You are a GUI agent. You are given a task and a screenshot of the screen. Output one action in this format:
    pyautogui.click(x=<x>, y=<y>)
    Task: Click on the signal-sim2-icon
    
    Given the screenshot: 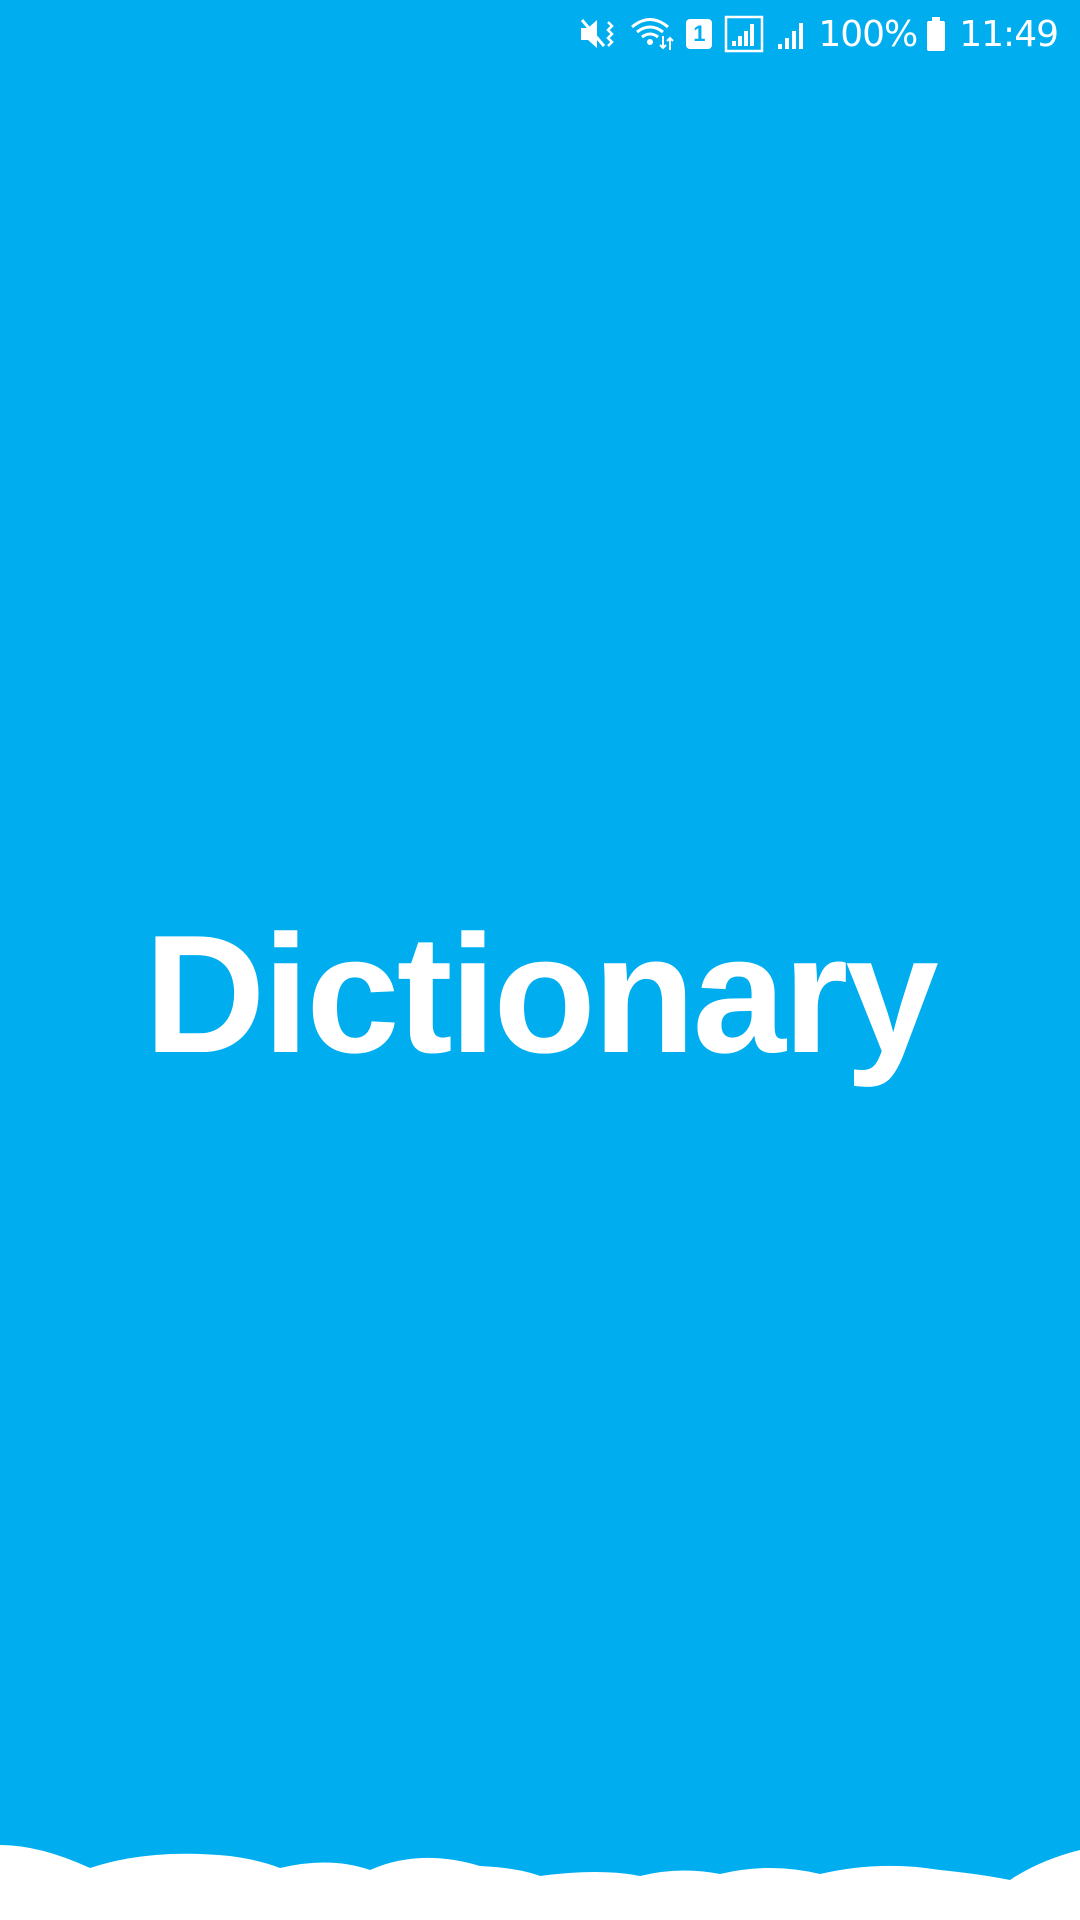 What is the action you would take?
    pyautogui.click(x=793, y=34)
    